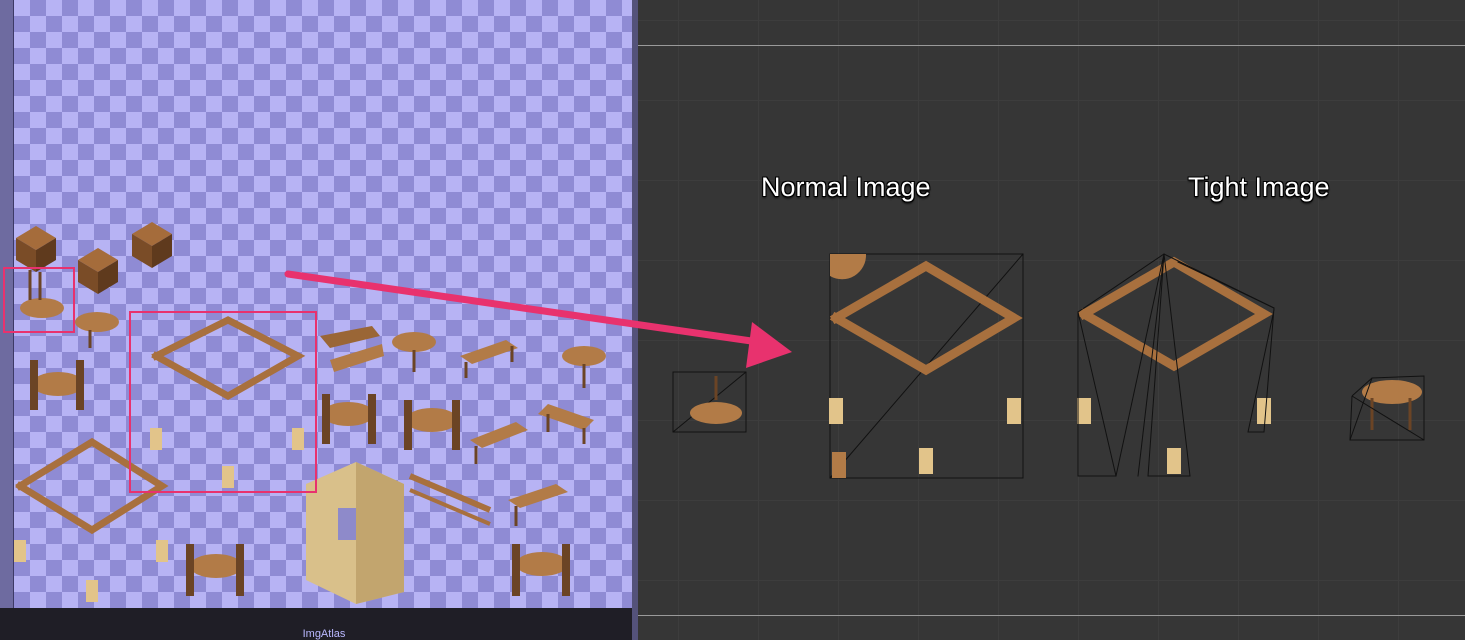 This screenshot has width=1465, height=640. Describe the element at coordinates (709, 402) in the screenshot. I see `normal-image-small` at that location.